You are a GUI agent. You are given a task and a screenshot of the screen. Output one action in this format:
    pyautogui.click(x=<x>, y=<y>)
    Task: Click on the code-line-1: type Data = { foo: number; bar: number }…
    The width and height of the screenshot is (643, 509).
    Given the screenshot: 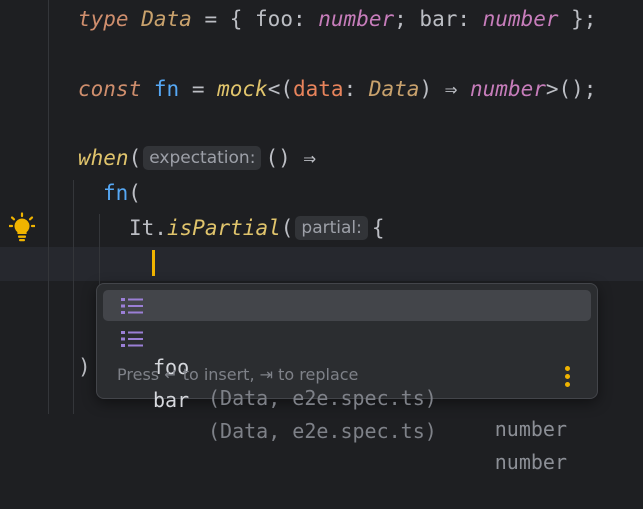 What is the action you would take?
    pyautogui.click(x=298, y=19)
    